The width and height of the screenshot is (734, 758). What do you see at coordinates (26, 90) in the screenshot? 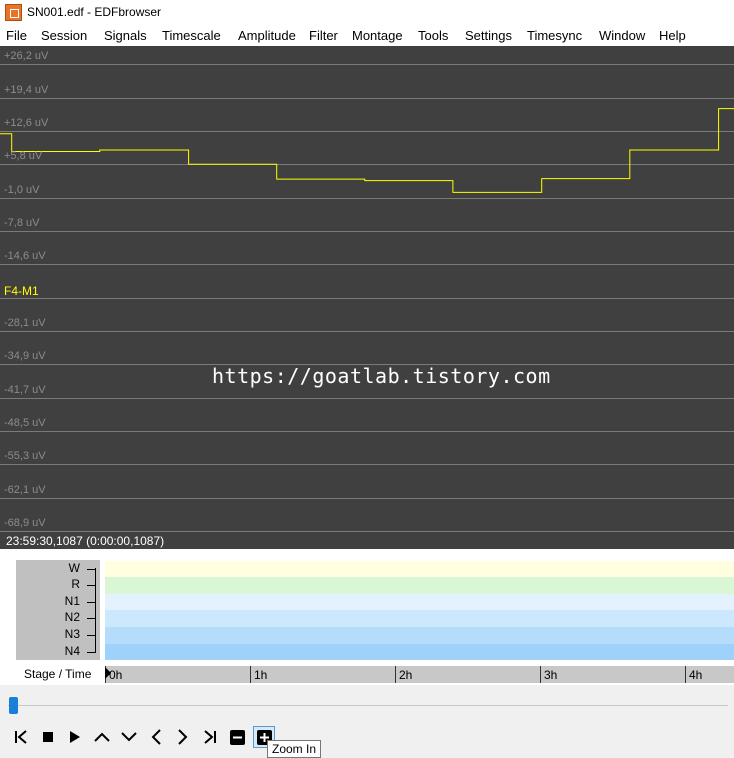
I see `amplitude-label: +19,4 uV` at bounding box center [26, 90].